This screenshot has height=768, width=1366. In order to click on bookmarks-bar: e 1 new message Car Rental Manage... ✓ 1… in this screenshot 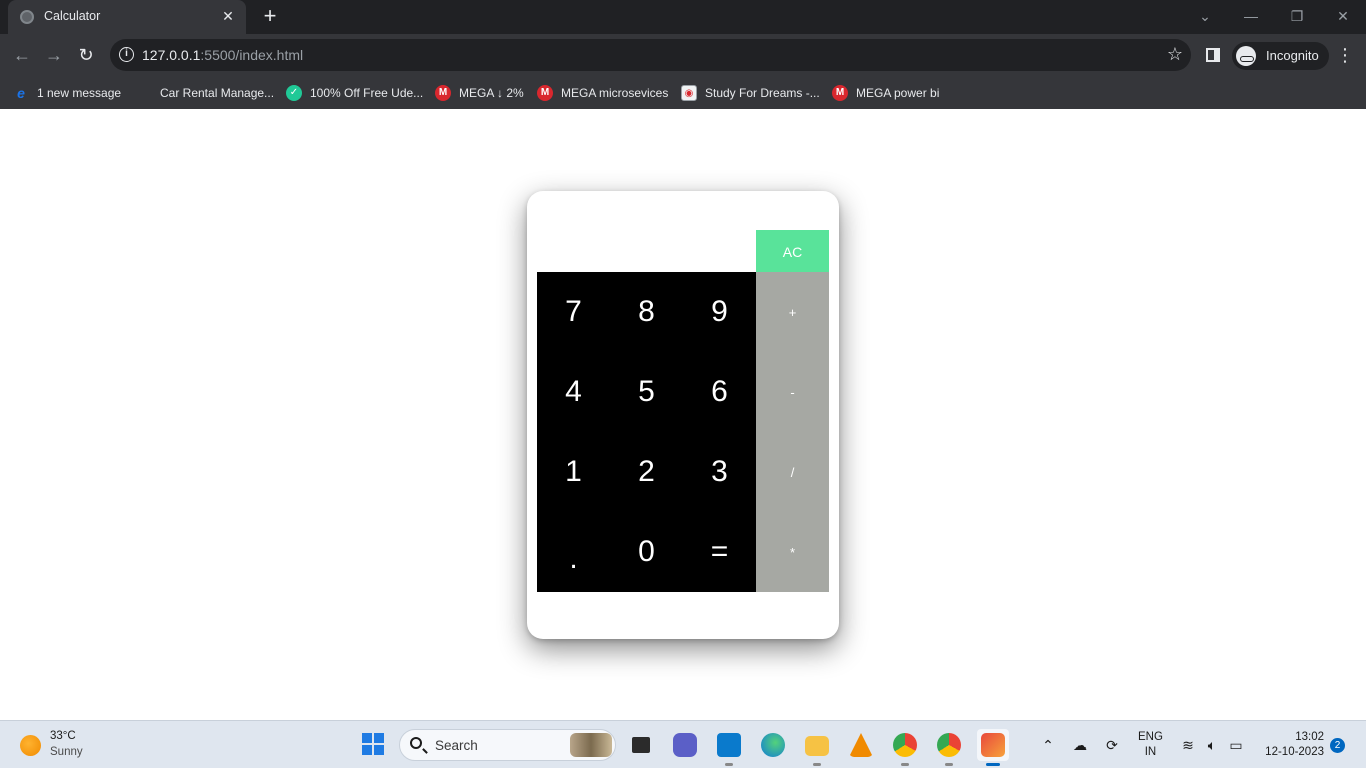, I will do `click(683, 92)`.